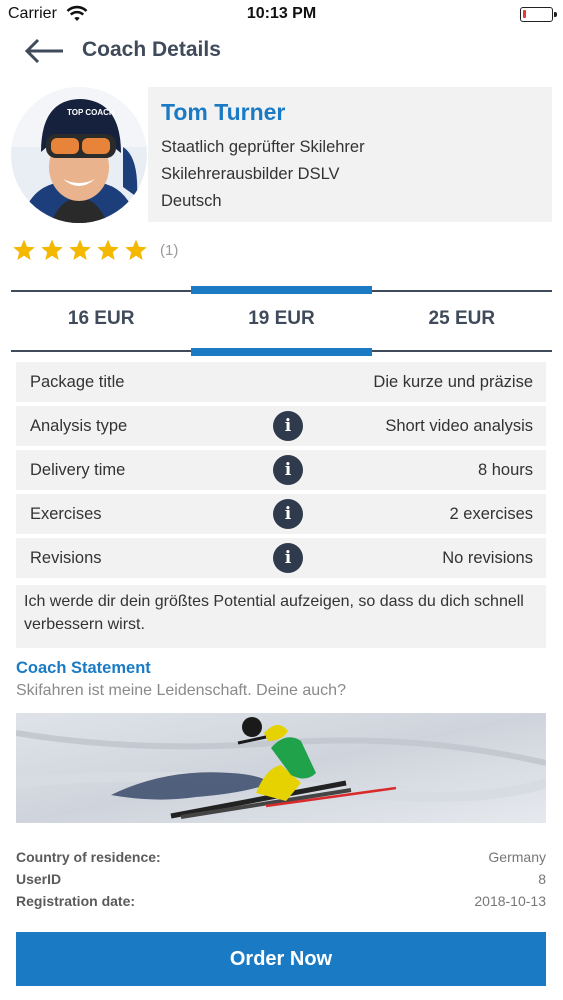 Image resolution: width=563 pixels, height=1000 pixels. I want to click on country-label: Country of residence:, so click(88, 857).